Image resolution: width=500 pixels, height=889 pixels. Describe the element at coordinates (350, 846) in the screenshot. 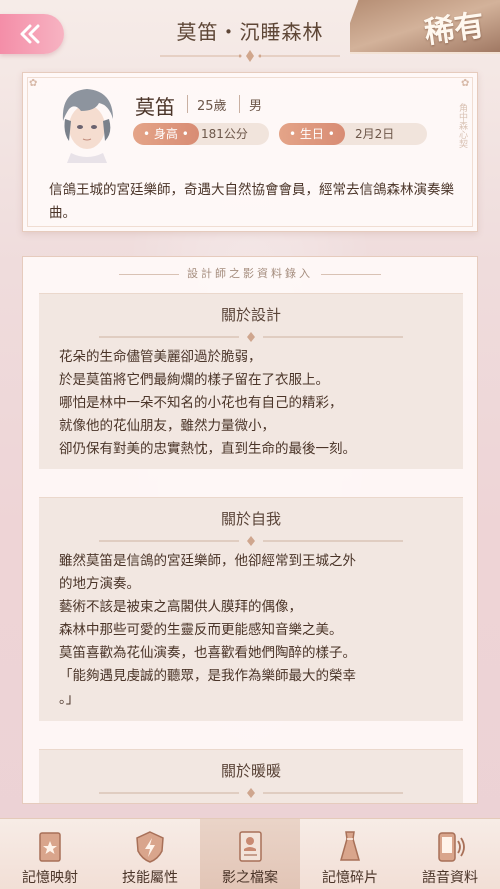

I see `dress-icon` at that location.